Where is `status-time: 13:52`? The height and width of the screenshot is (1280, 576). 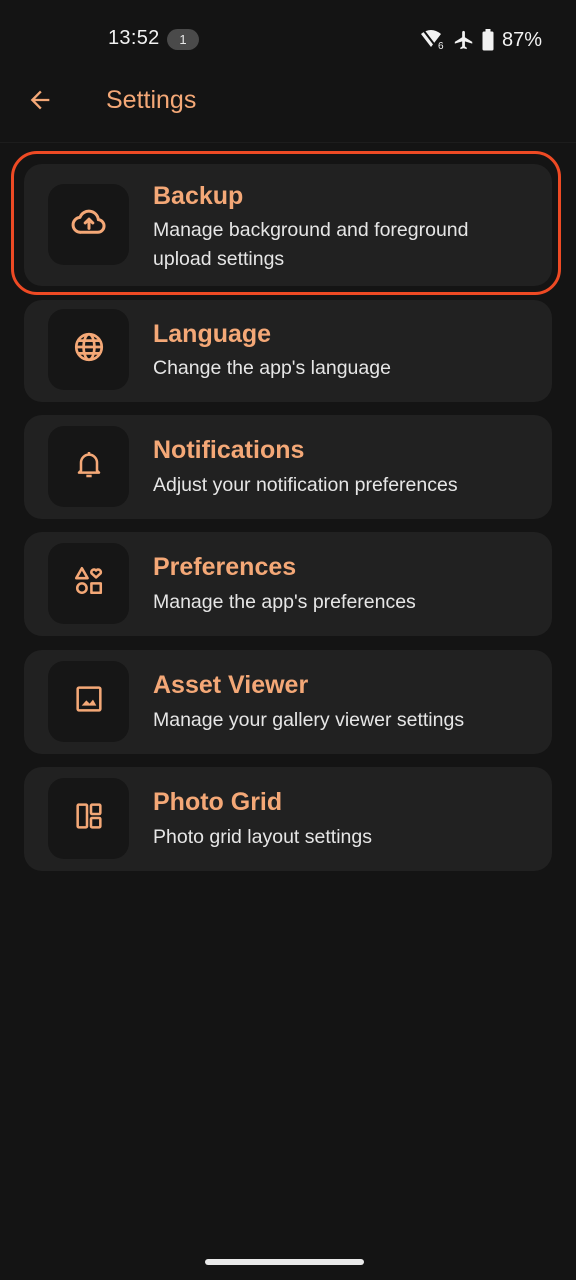 status-time: 13:52 is located at coordinates (134, 38).